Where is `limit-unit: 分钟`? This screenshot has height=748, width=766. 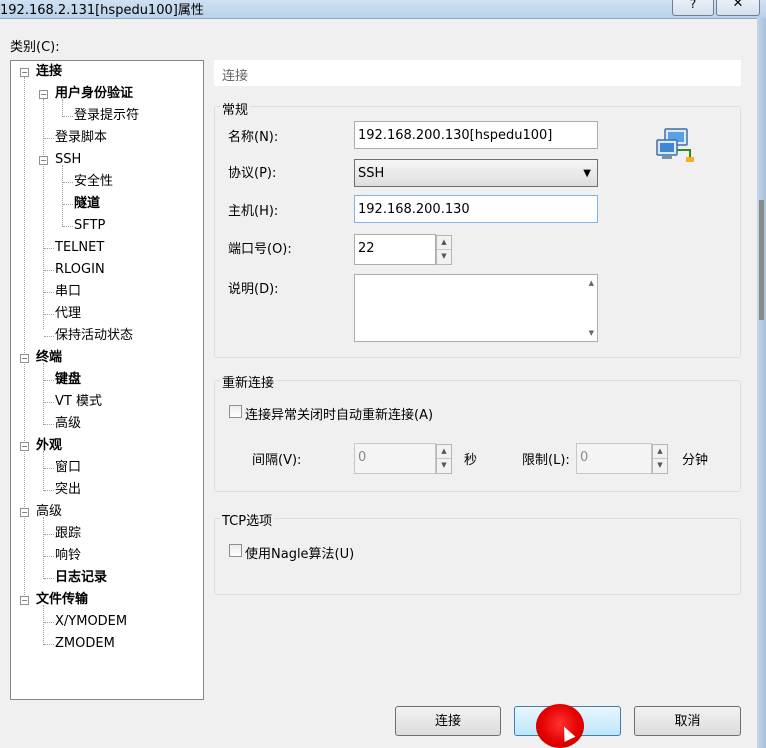
limit-unit: 分钟 is located at coordinates (695, 460).